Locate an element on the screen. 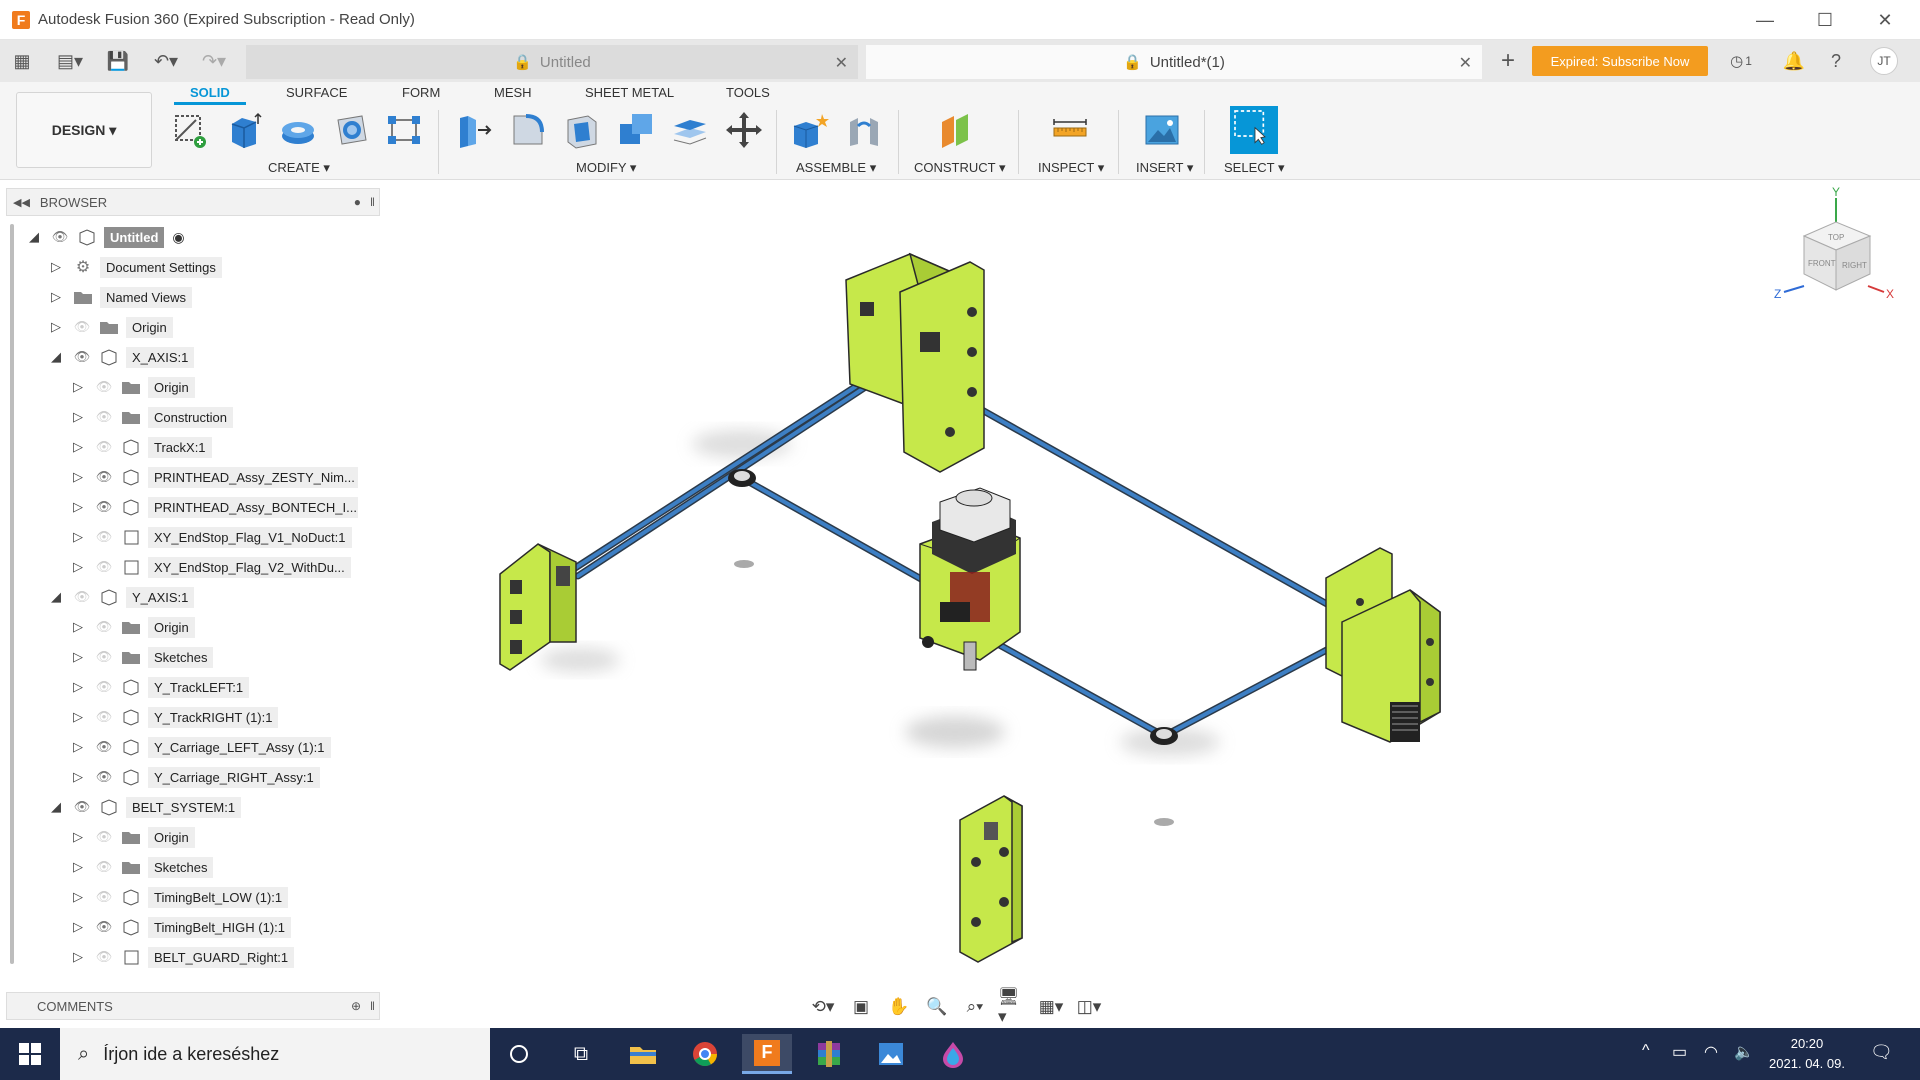 The image size is (1920, 1080). pattern-icon is located at coordinates (404, 130).